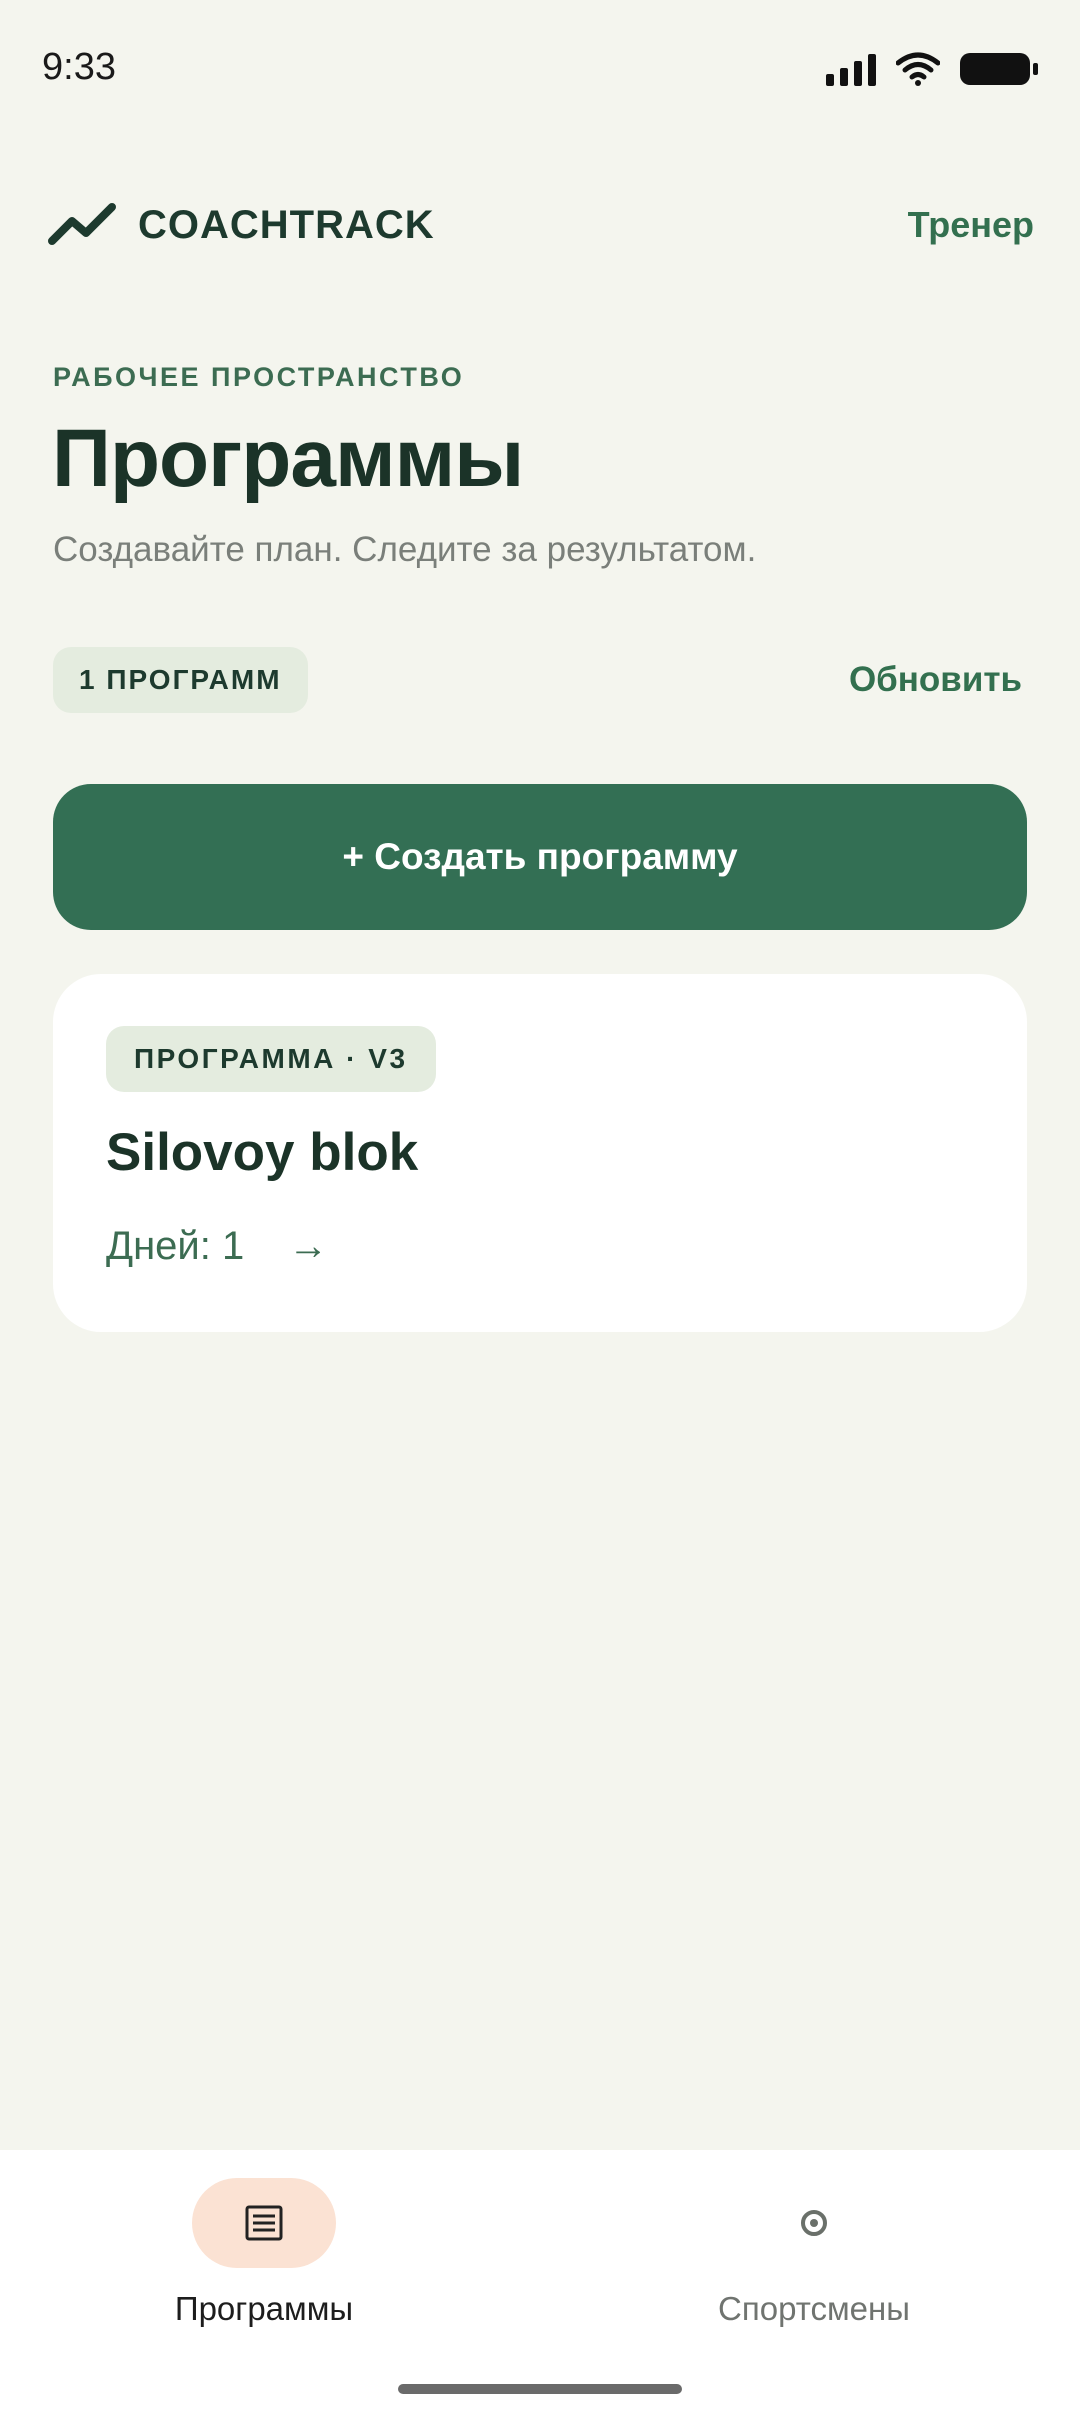 The width and height of the screenshot is (1080, 2424). Describe the element at coordinates (308, 1246) in the screenshot. I see `arrow-right-icon: →` at that location.